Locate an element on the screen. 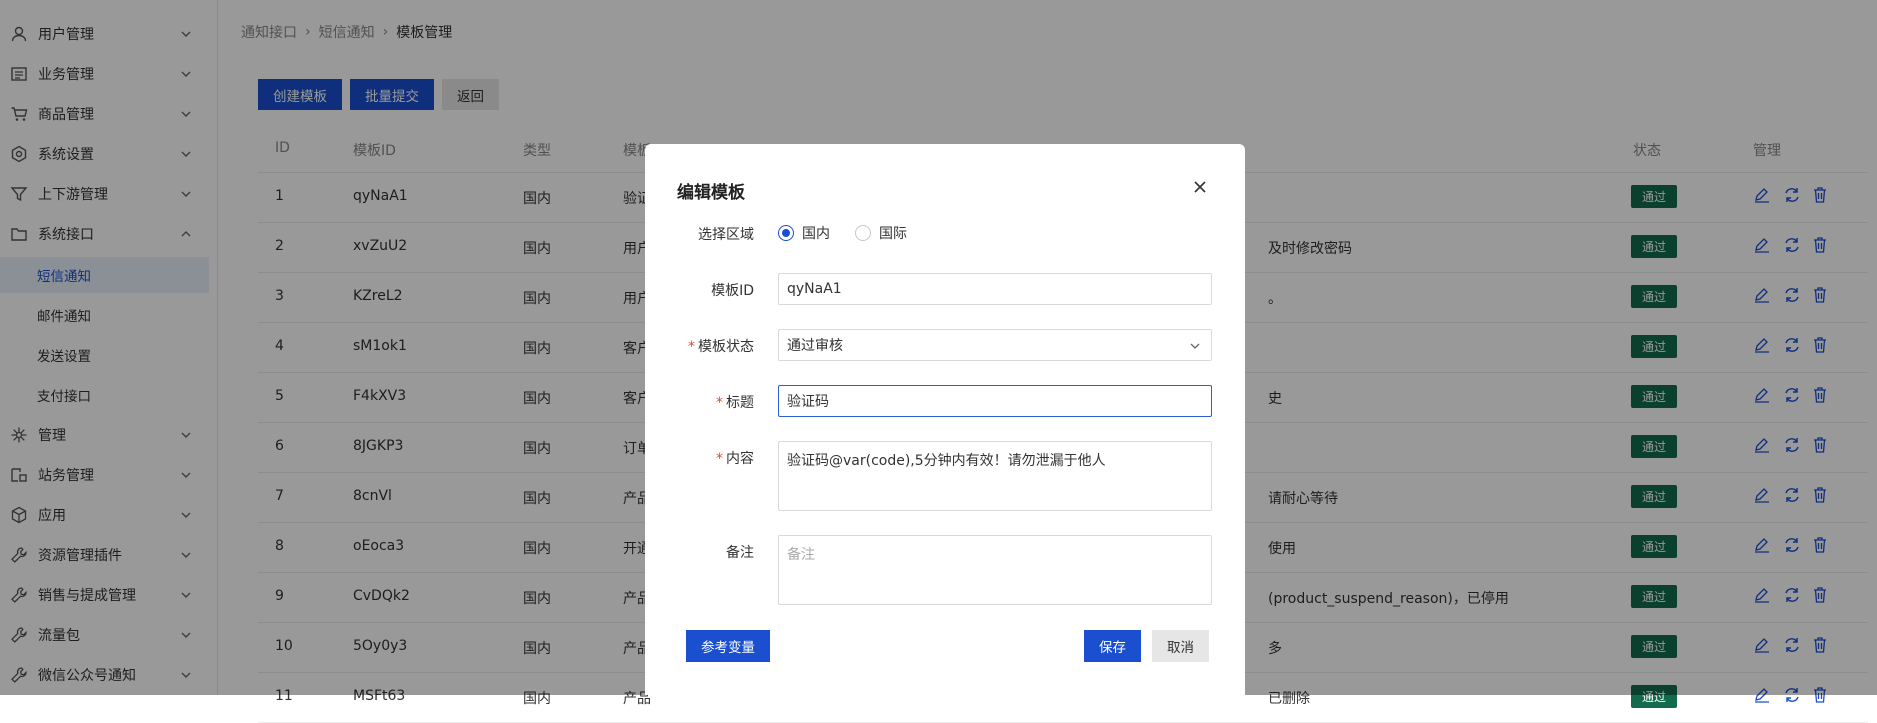  note-textarea: 备注 is located at coordinates (995, 570).